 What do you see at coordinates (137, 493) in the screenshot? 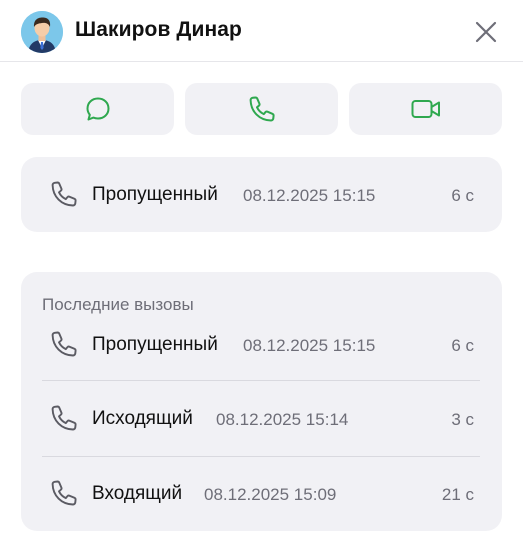
I see `call-type: Входящий` at bounding box center [137, 493].